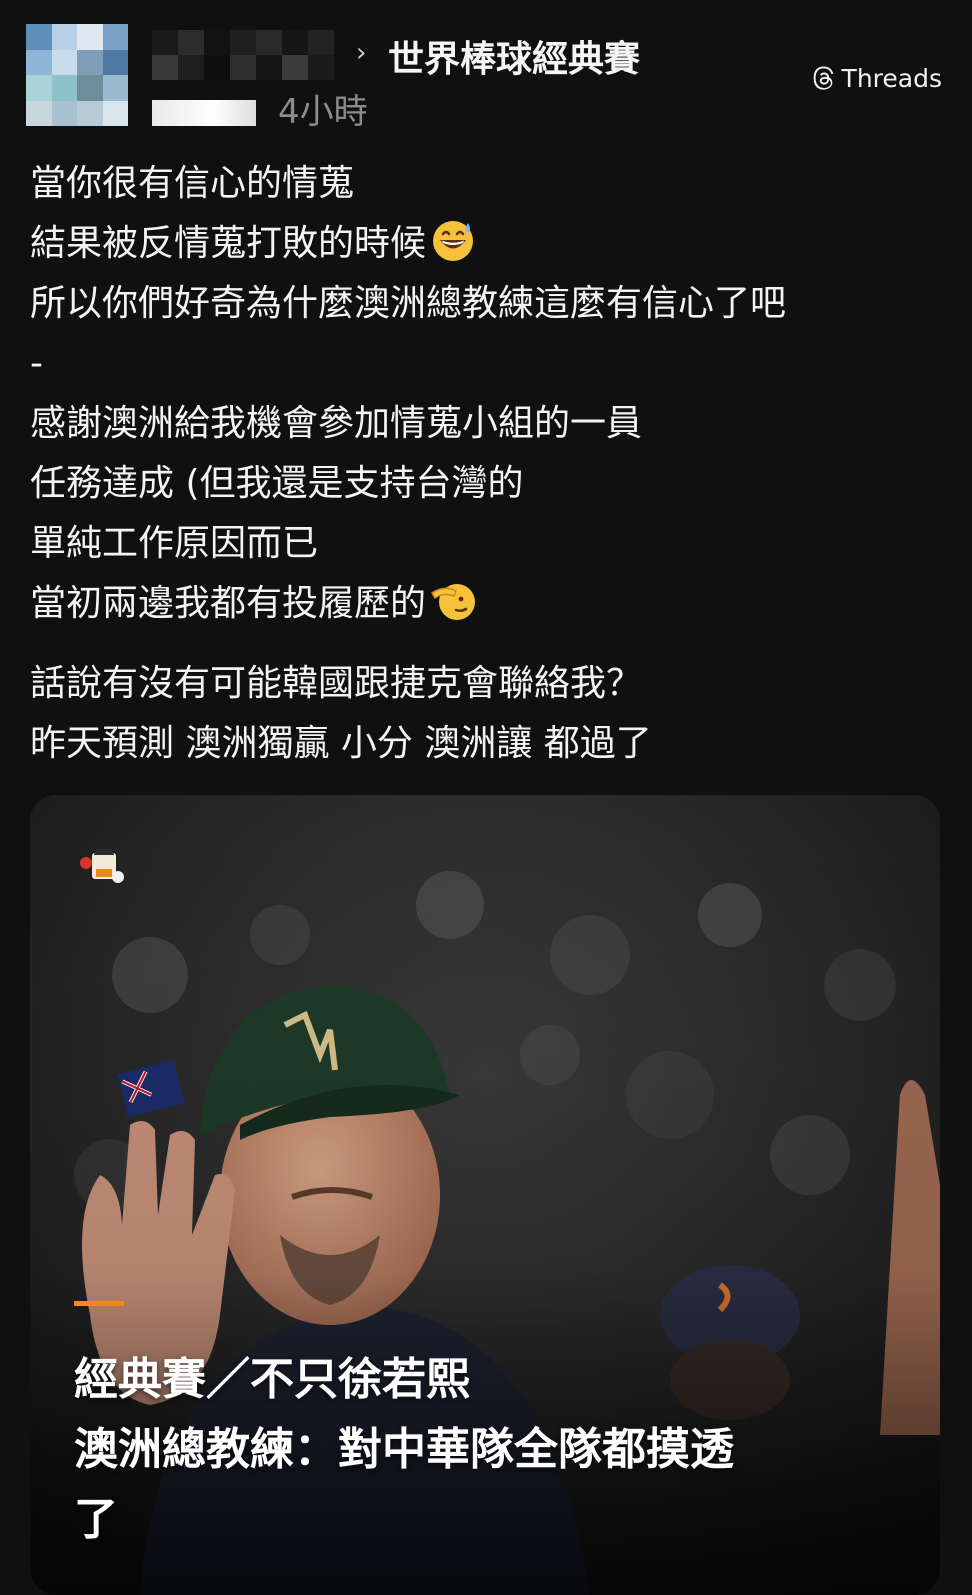 The image size is (972, 1595). I want to click on post-line-text: 結果被反情蒐打敗的時候, so click(228, 243).